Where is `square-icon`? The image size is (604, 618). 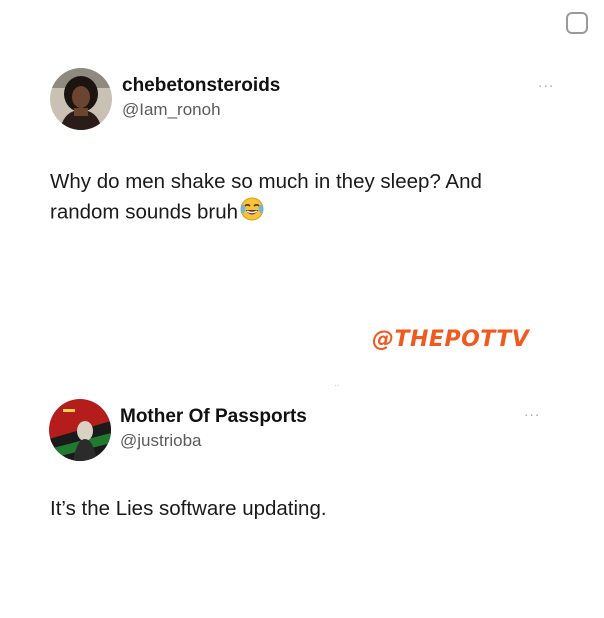
square-icon is located at coordinates (577, 23).